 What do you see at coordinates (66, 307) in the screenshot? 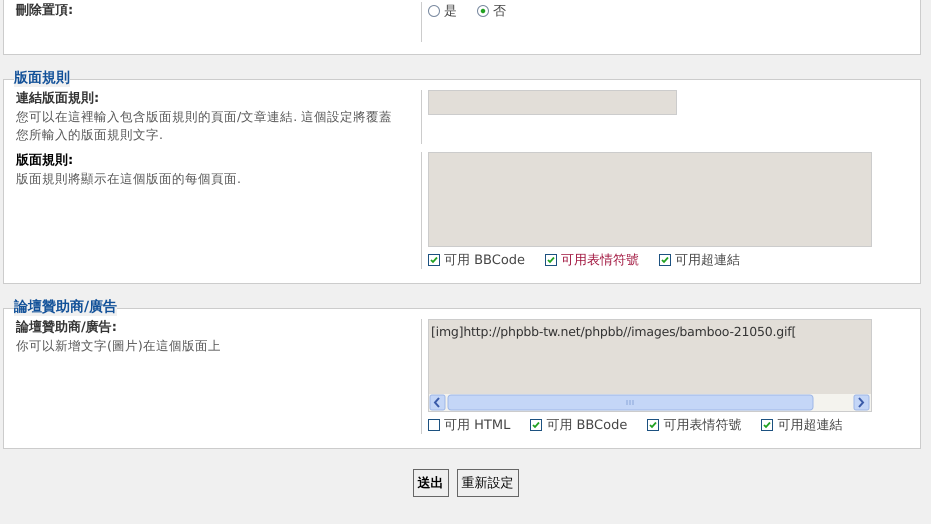
I see `section-heading: 論壇贊助商/廣告` at bounding box center [66, 307].